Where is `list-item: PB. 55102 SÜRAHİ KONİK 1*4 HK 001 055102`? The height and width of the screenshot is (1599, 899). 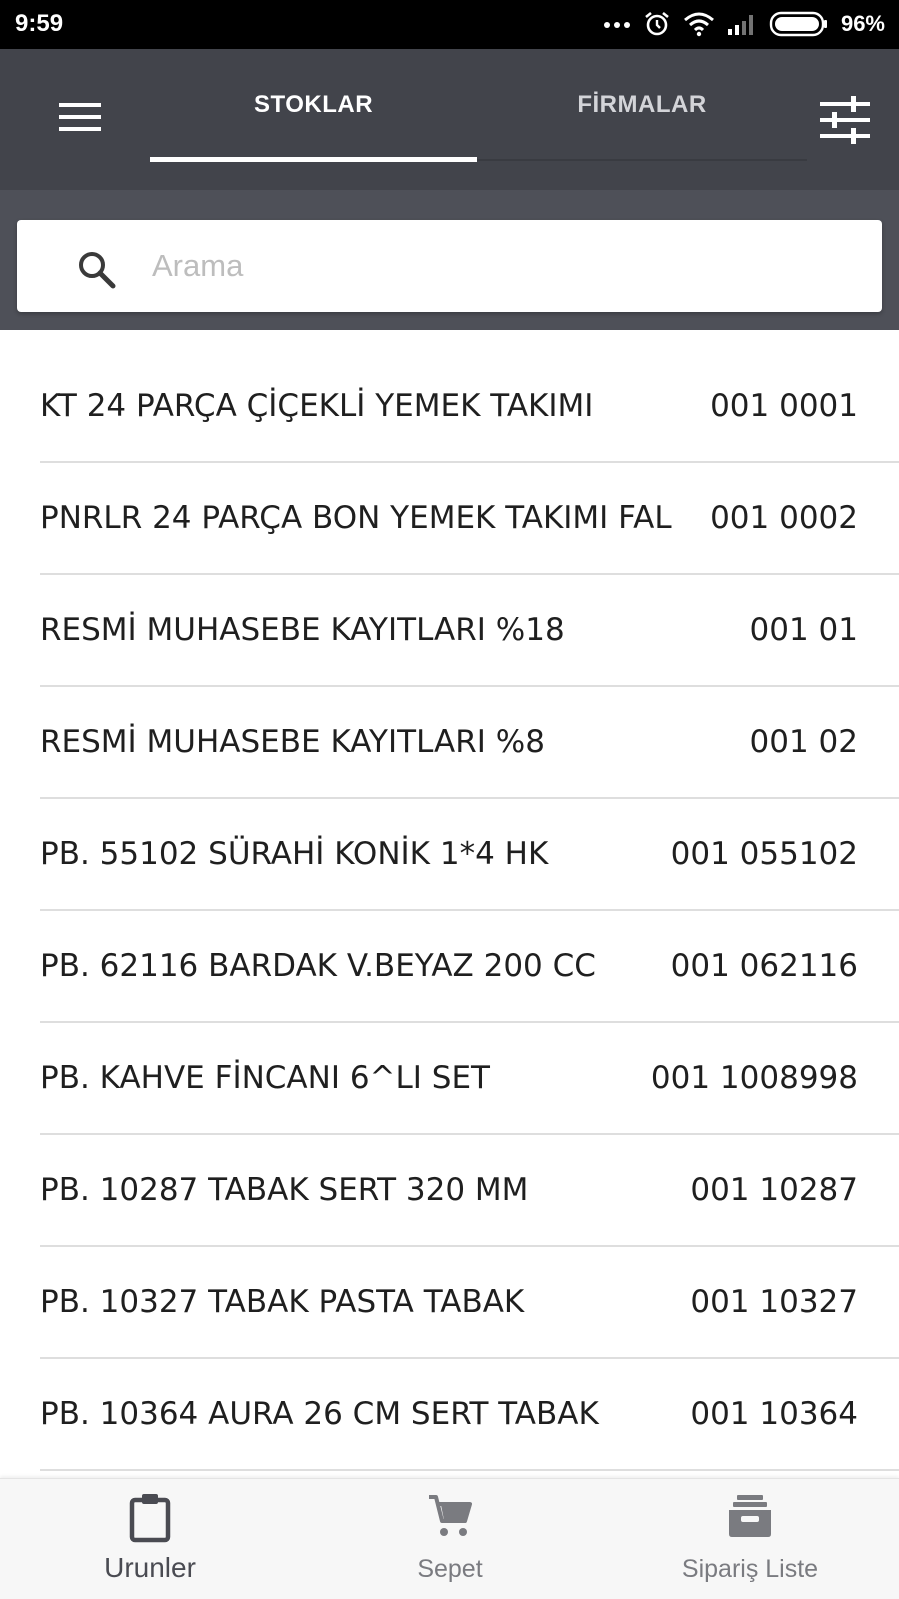 list-item: PB. 55102 SÜRAHİ KONİK 1*4 HK 001 055102 is located at coordinates (469, 855).